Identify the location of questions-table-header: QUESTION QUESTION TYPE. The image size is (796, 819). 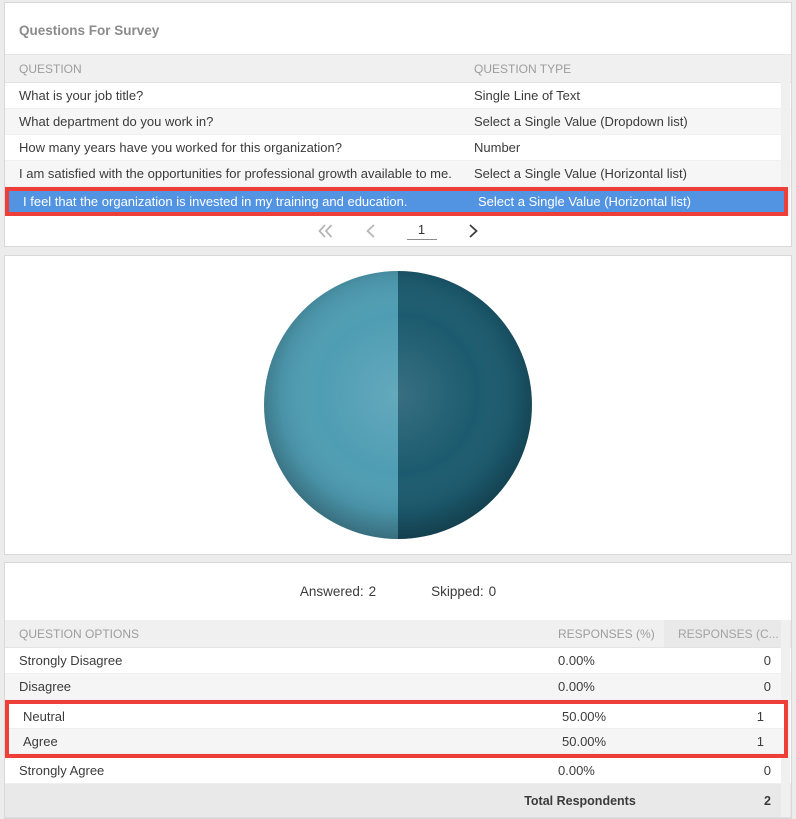
(398, 69).